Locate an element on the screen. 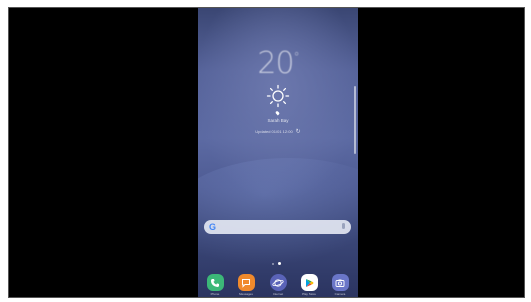 This screenshot has width=531, height=302. sun-icon is located at coordinates (278, 96).